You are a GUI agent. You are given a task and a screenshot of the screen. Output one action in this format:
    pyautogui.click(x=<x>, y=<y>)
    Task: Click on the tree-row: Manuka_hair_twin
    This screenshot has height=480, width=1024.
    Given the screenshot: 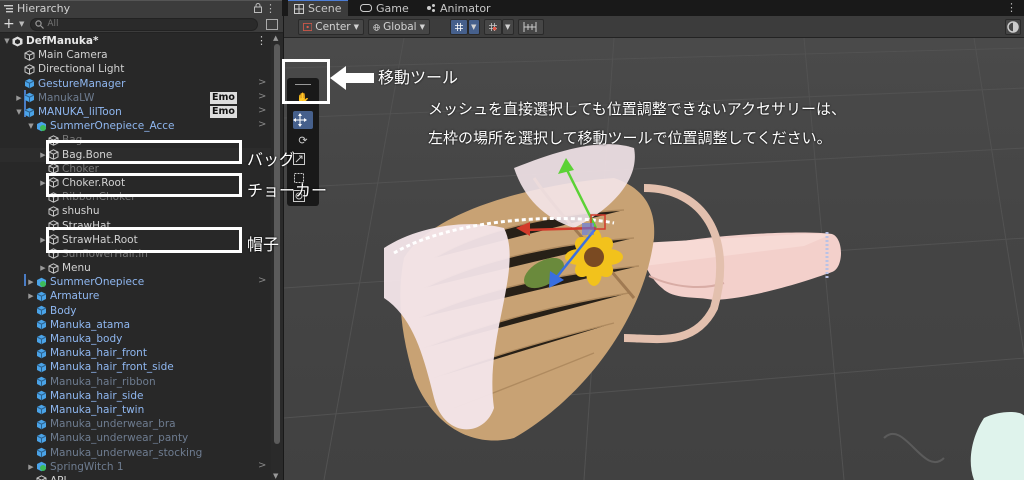 What is the action you would take?
    pyautogui.click(x=135, y=410)
    